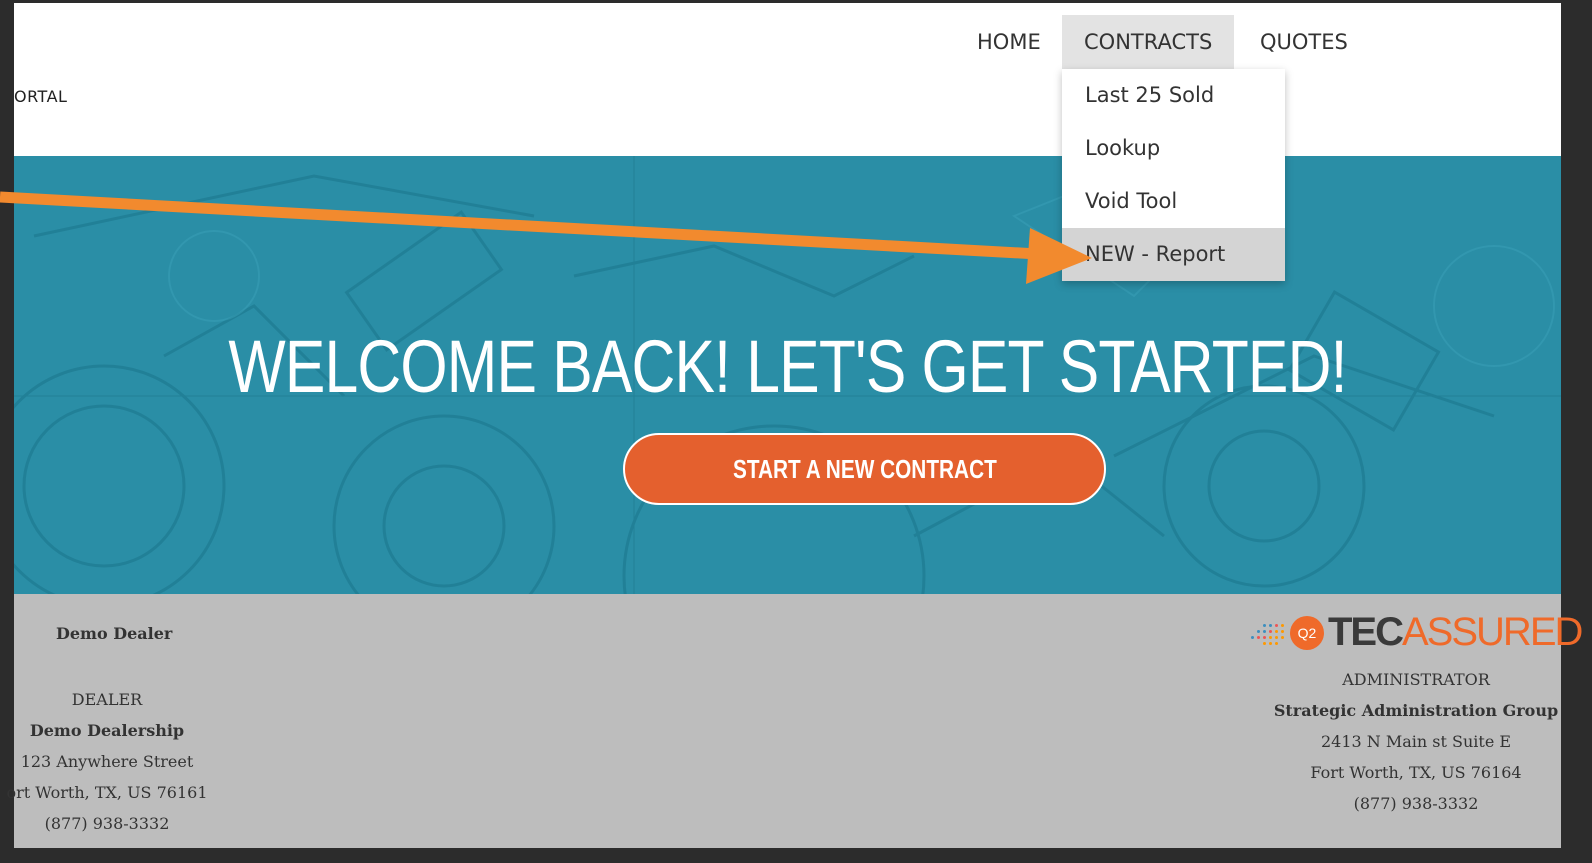 The image size is (1592, 863). Describe the element at coordinates (1307, 633) in the screenshot. I see `logo-badge: Q2` at that location.